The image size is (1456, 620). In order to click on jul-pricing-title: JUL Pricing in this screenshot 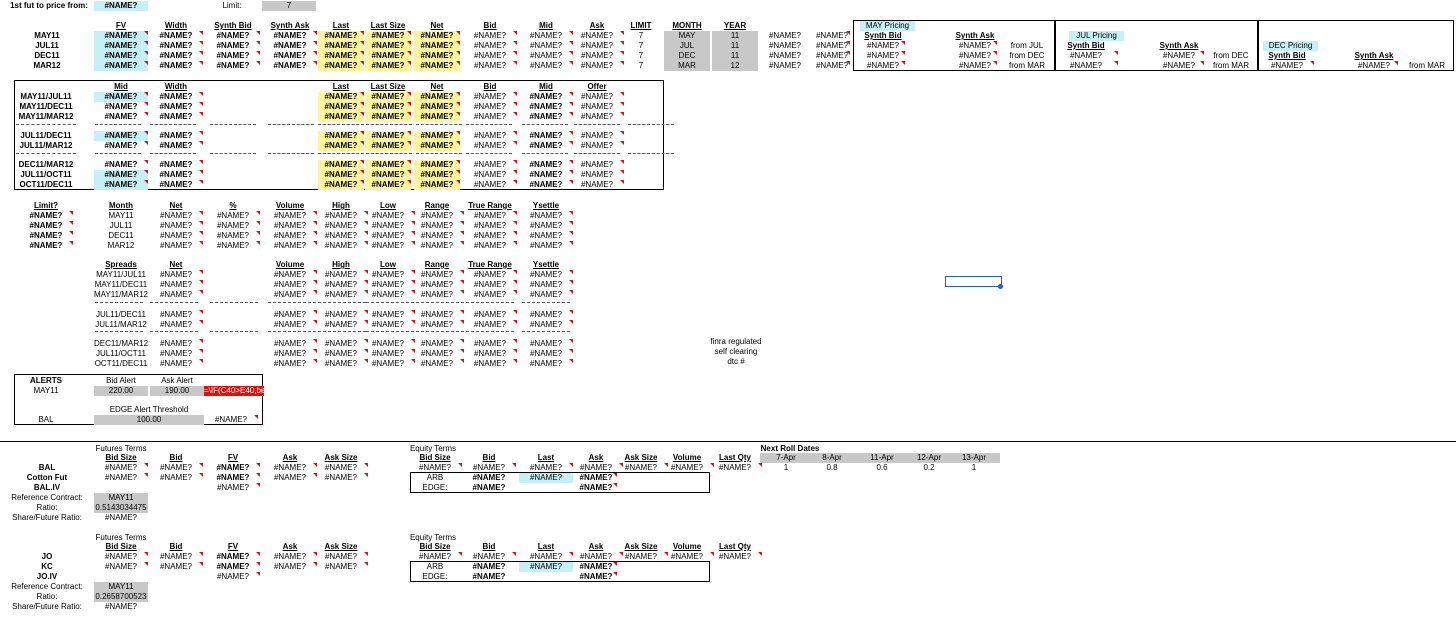, I will do `click(1096, 36)`.